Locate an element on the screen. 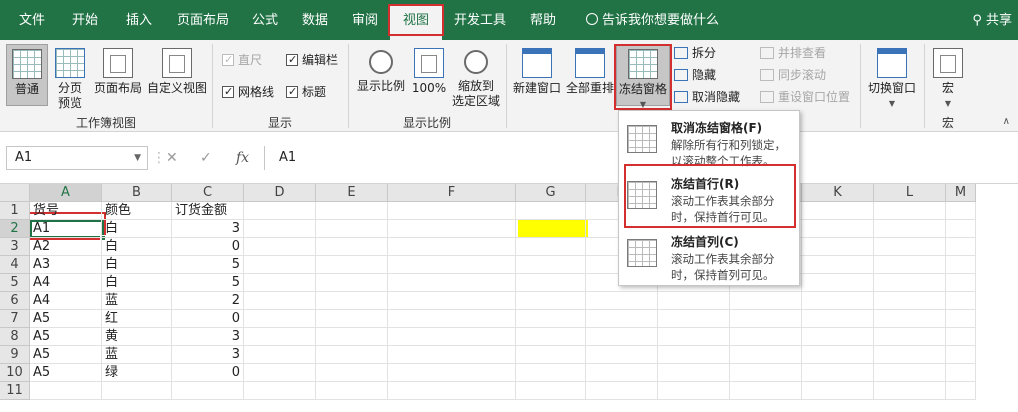 Image resolution: width=1018 pixels, height=412 pixels. cell-k4 is located at coordinates (838, 265).